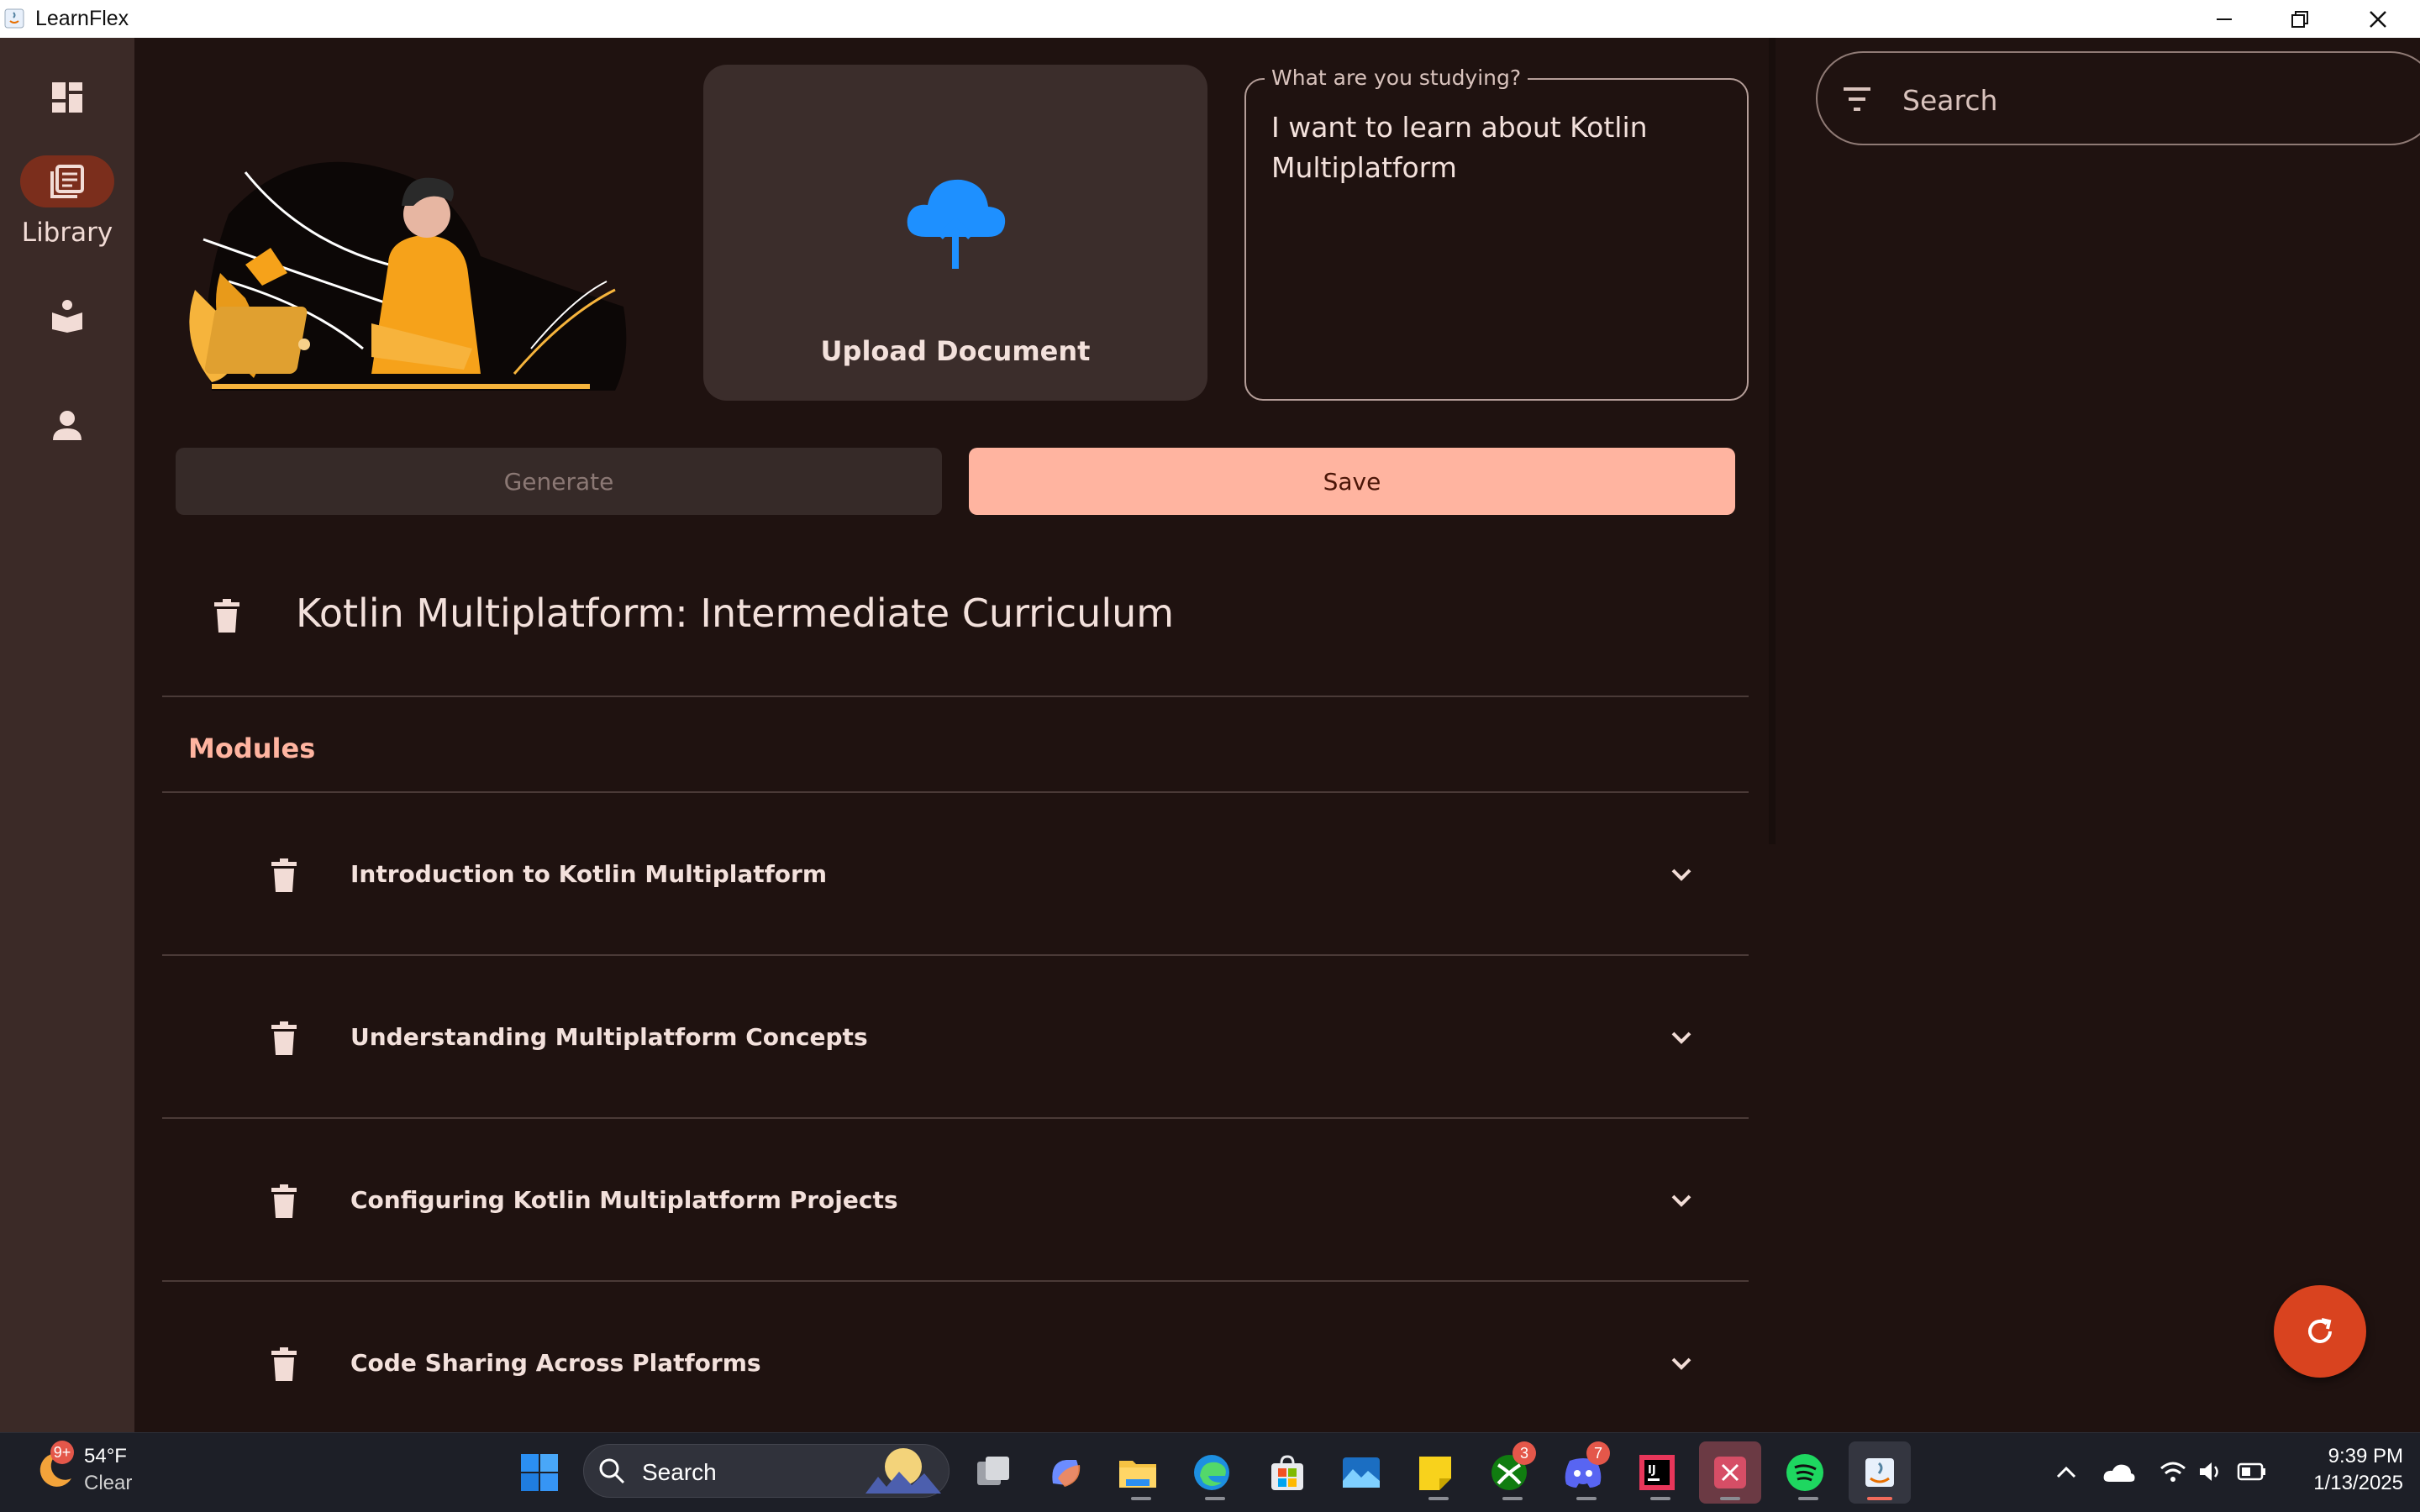 The image size is (2420, 1512). Describe the element at coordinates (1857, 101) in the screenshot. I see `filter-icon` at that location.